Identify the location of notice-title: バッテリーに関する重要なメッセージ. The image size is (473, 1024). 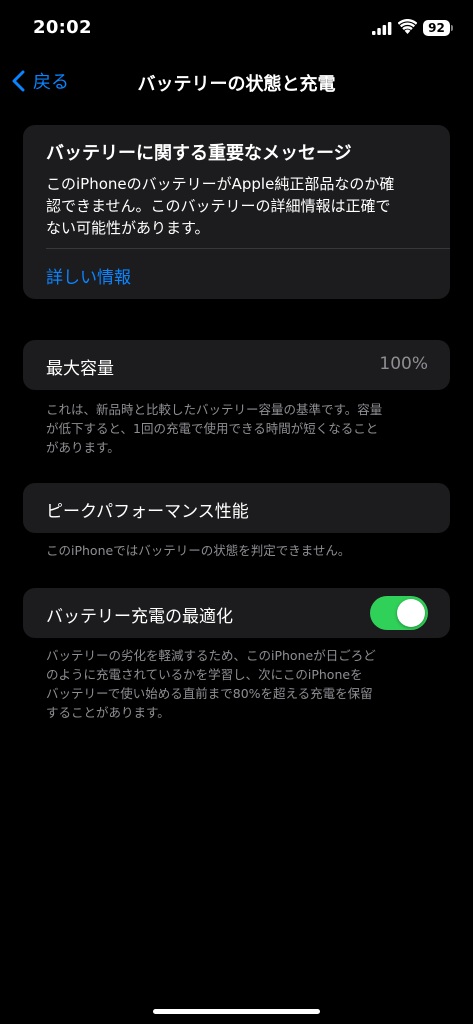
(199, 153).